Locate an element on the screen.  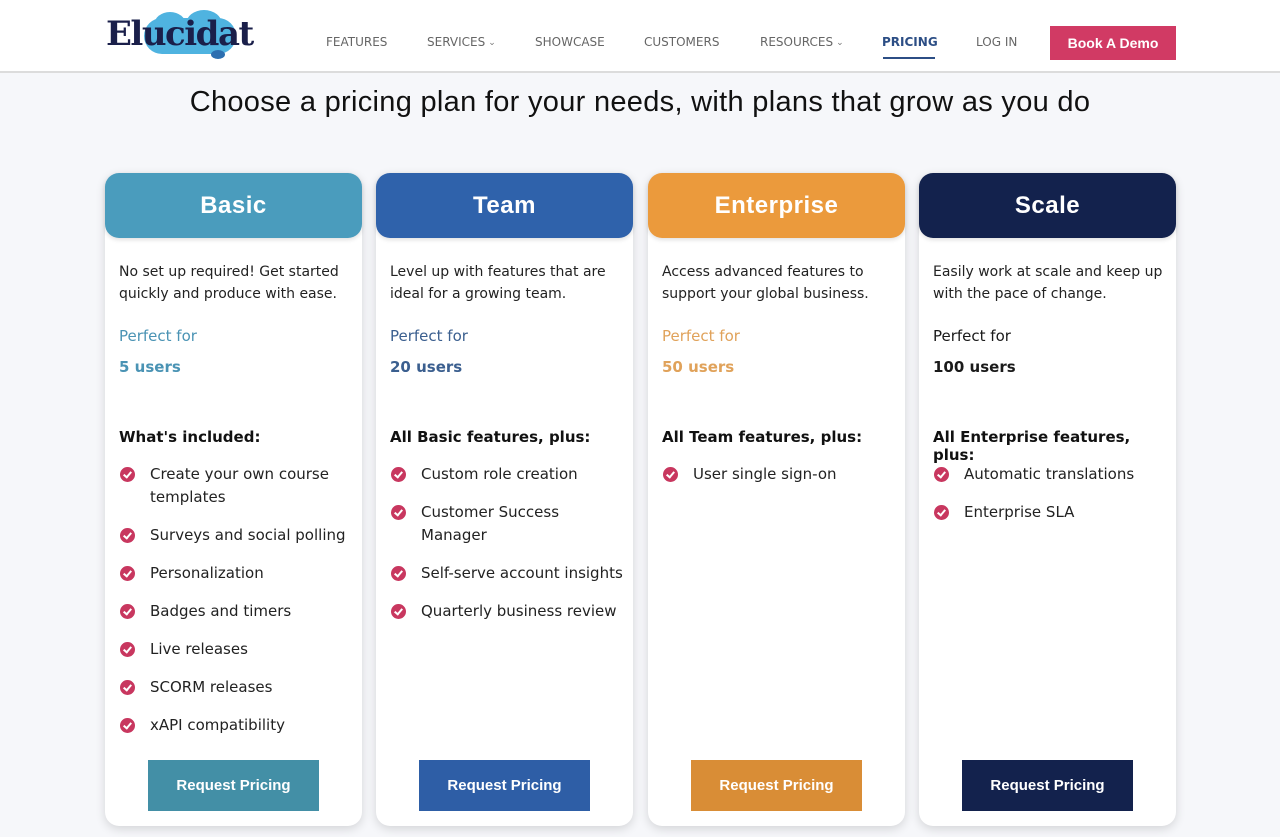
feature-item: Personalization is located at coordinates (237, 573).